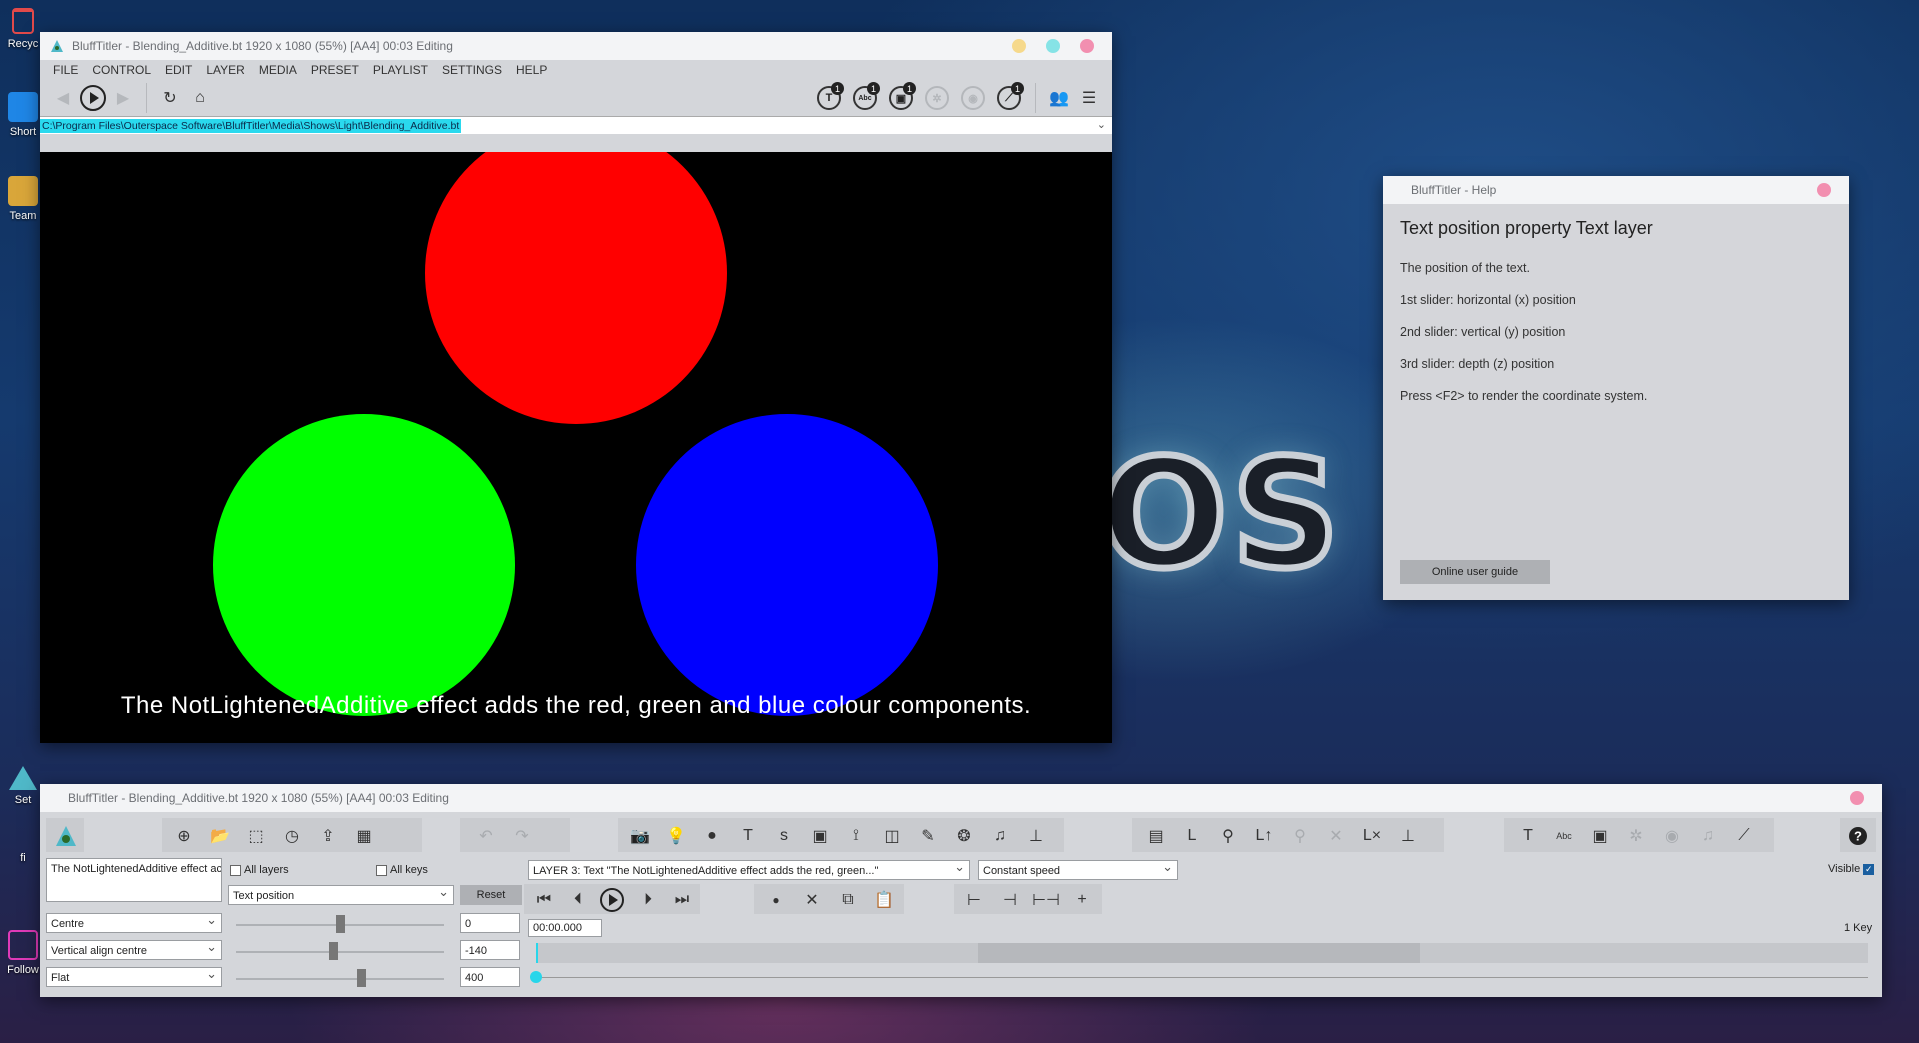  Describe the element at coordinates (134, 976) in the screenshot. I see `depth-mode-select: Flat` at that location.